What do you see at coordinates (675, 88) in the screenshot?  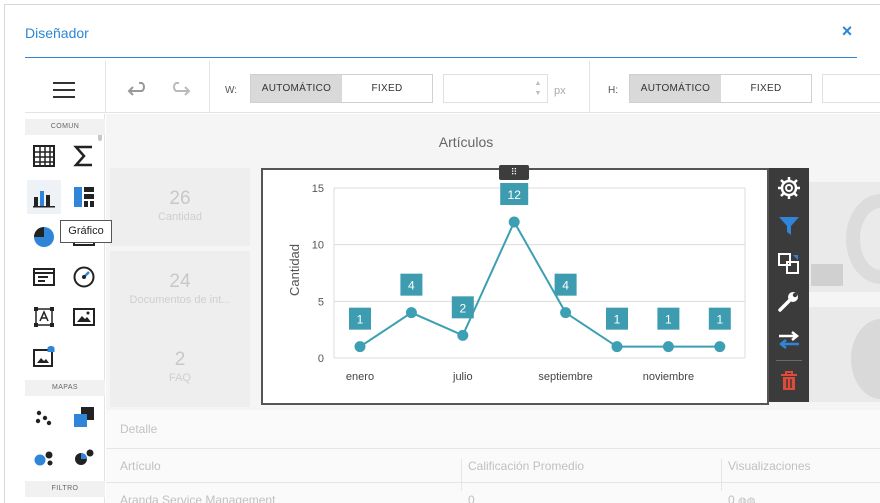 I see `height-auto-button: AUTOMÁTICO` at bounding box center [675, 88].